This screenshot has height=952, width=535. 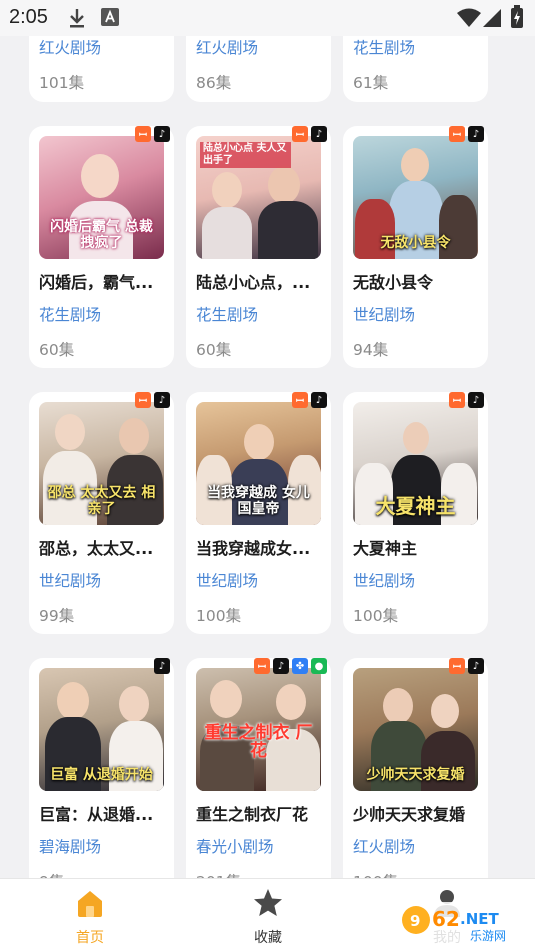 I want to click on nav-label: 首页, so click(x=90, y=938).